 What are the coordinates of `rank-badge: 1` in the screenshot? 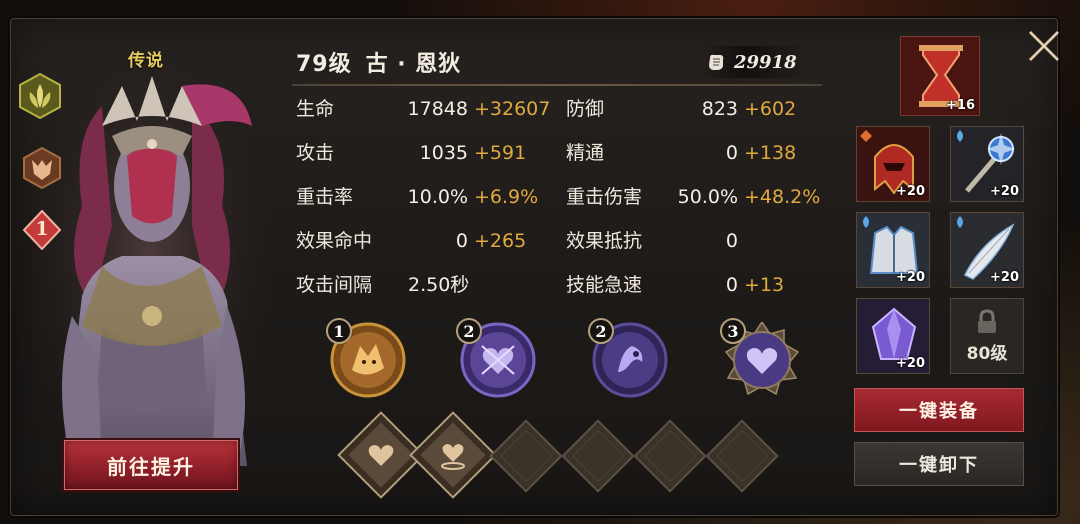 It's located at (42, 230).